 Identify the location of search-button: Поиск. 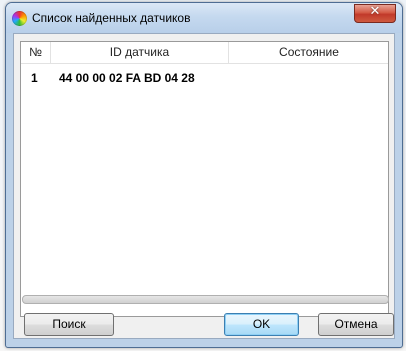
(69, 324).